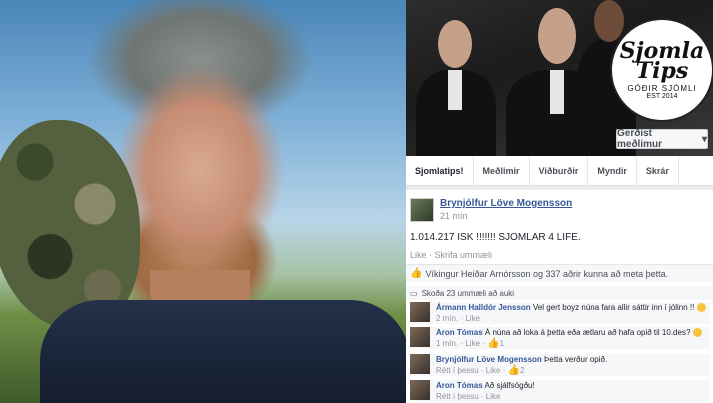 The height and width of the screenshot is (403, 713). Describe the element at coordinates (612, 171) in the screenshot. I see `tab-photos: Myndir` at that location.